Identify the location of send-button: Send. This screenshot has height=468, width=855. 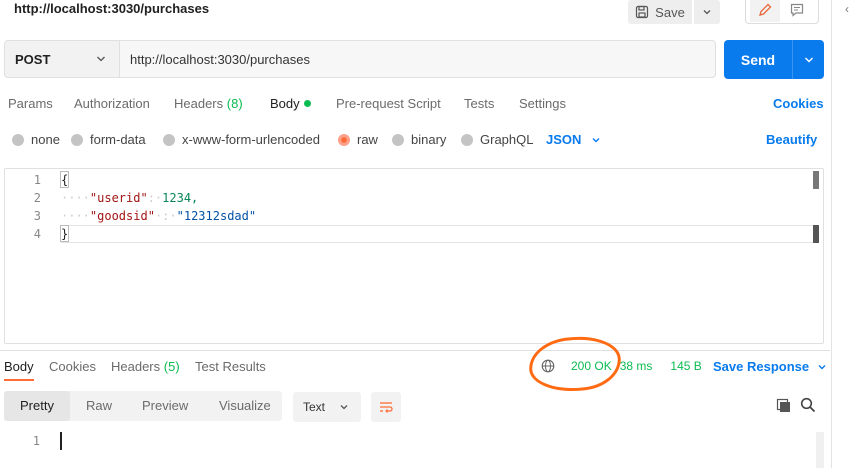
(758, 59).